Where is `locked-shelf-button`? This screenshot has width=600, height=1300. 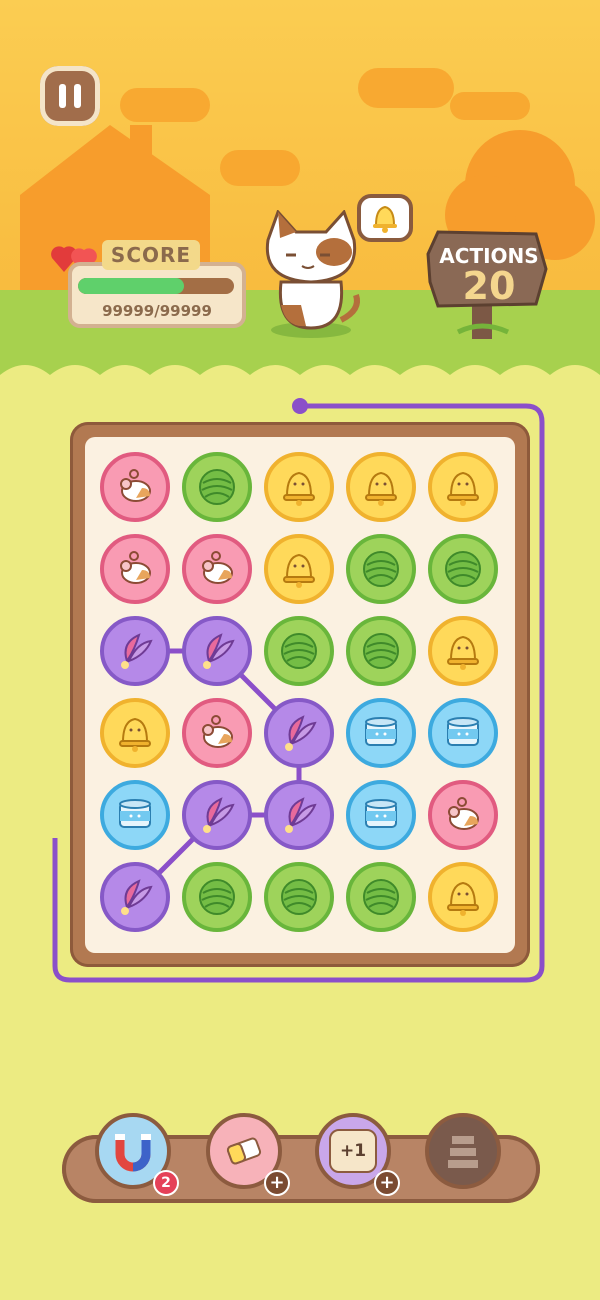 locked-shelf-button is located at coordinates (463, 1151).